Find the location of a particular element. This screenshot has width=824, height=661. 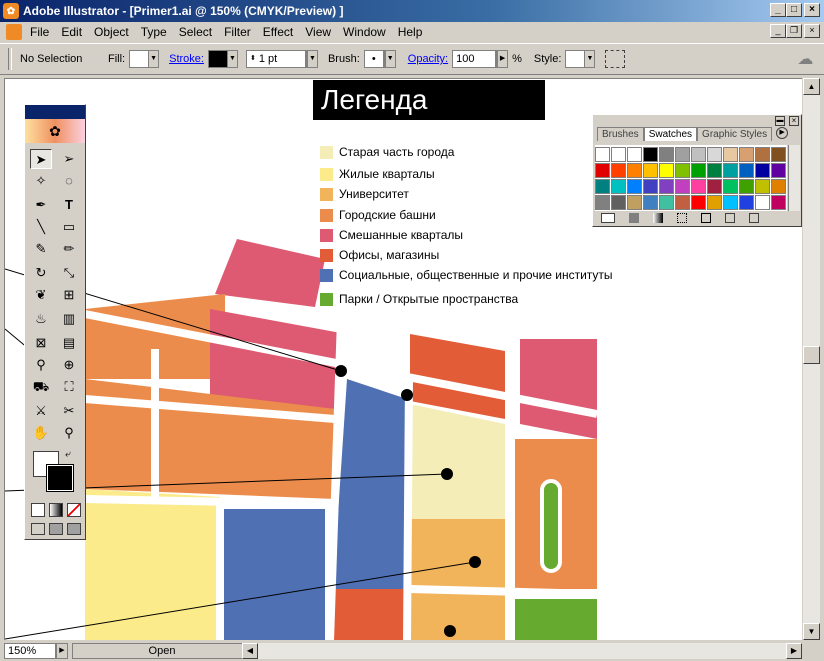

zoom-field: 150% is located at coordinates (30, 651).